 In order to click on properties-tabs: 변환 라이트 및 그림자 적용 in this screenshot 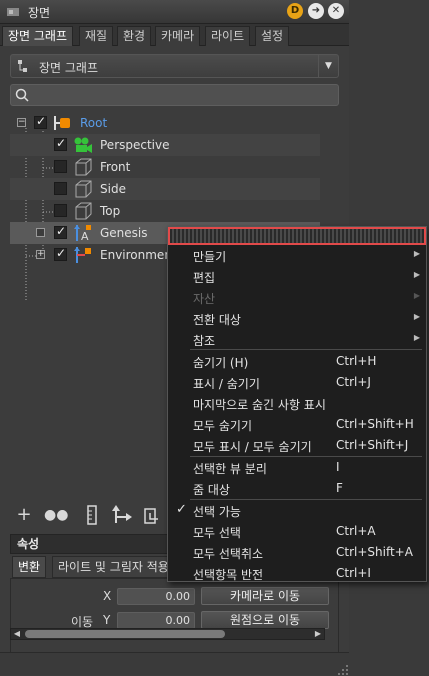, I will do `click(90, 567)`.